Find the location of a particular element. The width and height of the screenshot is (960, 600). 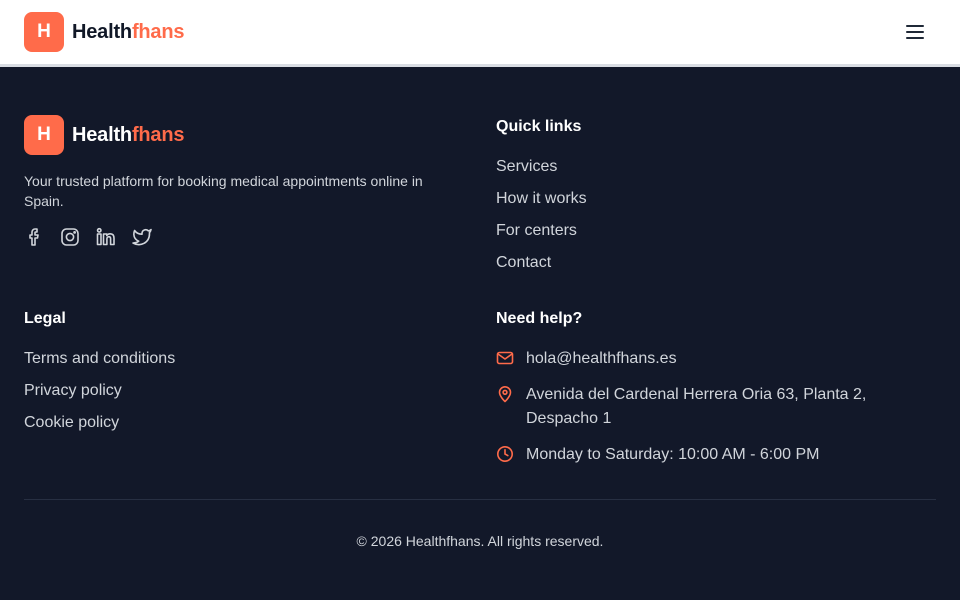

twitter-icon is located at coordinates (142, 237).